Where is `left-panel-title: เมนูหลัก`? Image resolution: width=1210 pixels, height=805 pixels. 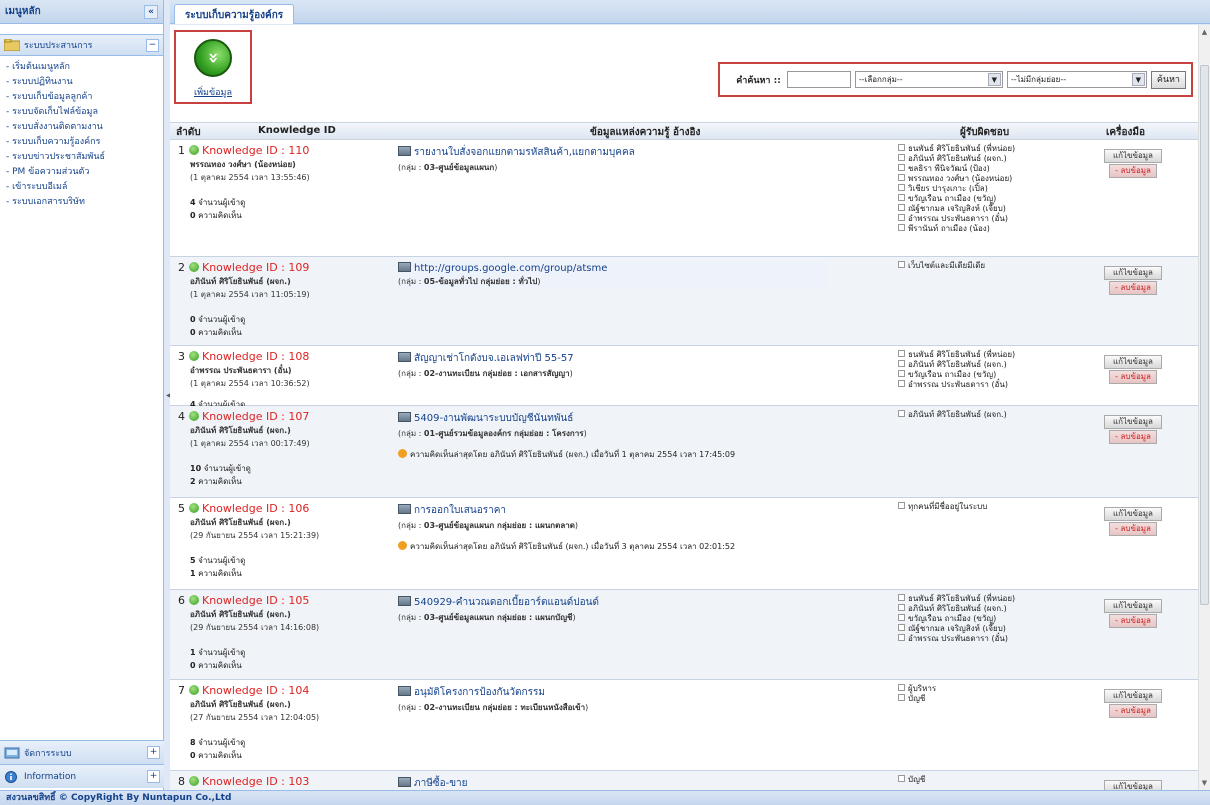
left-panel-title: เมนูหลัก is located at coordinates (23, 11).